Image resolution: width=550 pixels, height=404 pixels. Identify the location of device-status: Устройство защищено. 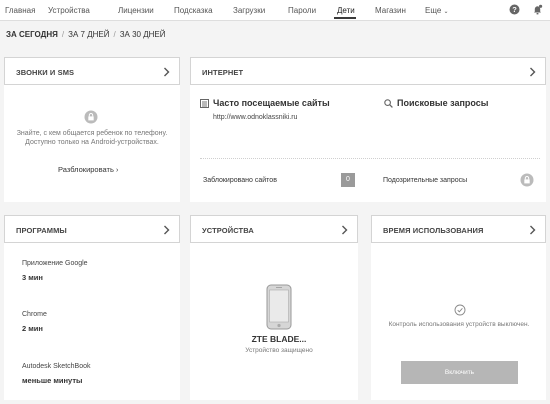
(279, 350).